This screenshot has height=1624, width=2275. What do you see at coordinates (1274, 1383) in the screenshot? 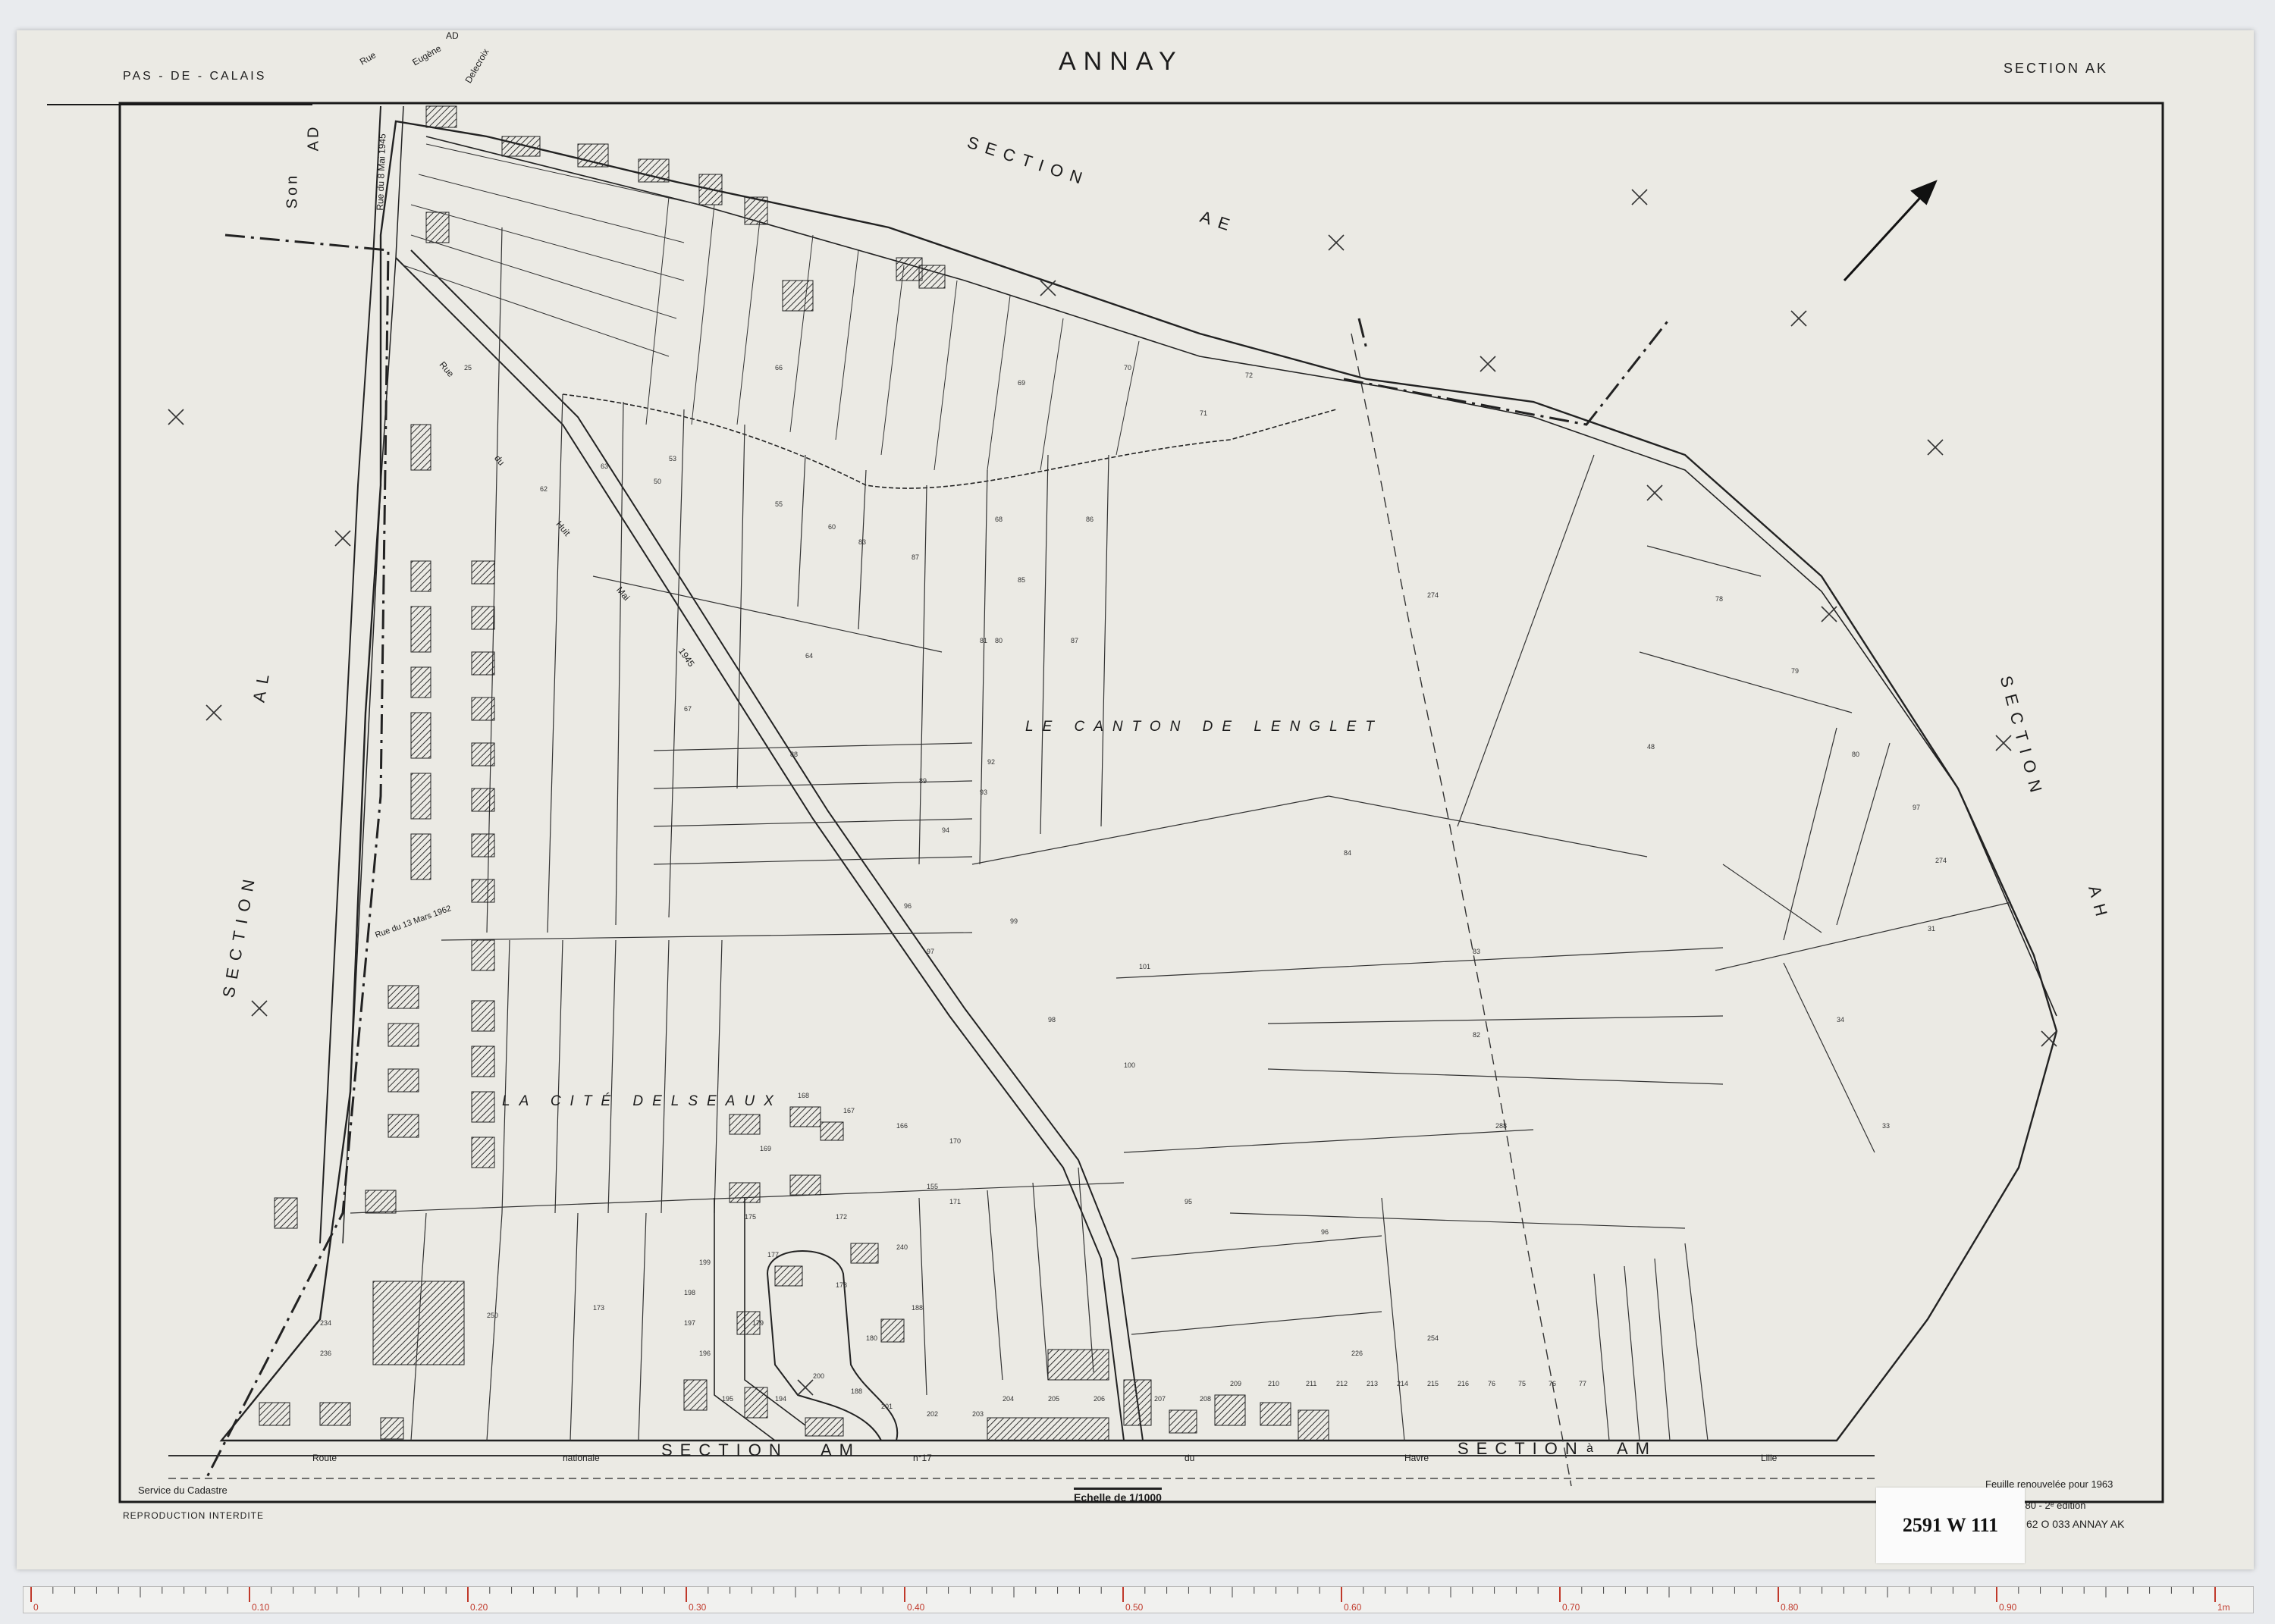
I see `parcel-number: 210` at bounding box center [1274, 1383].